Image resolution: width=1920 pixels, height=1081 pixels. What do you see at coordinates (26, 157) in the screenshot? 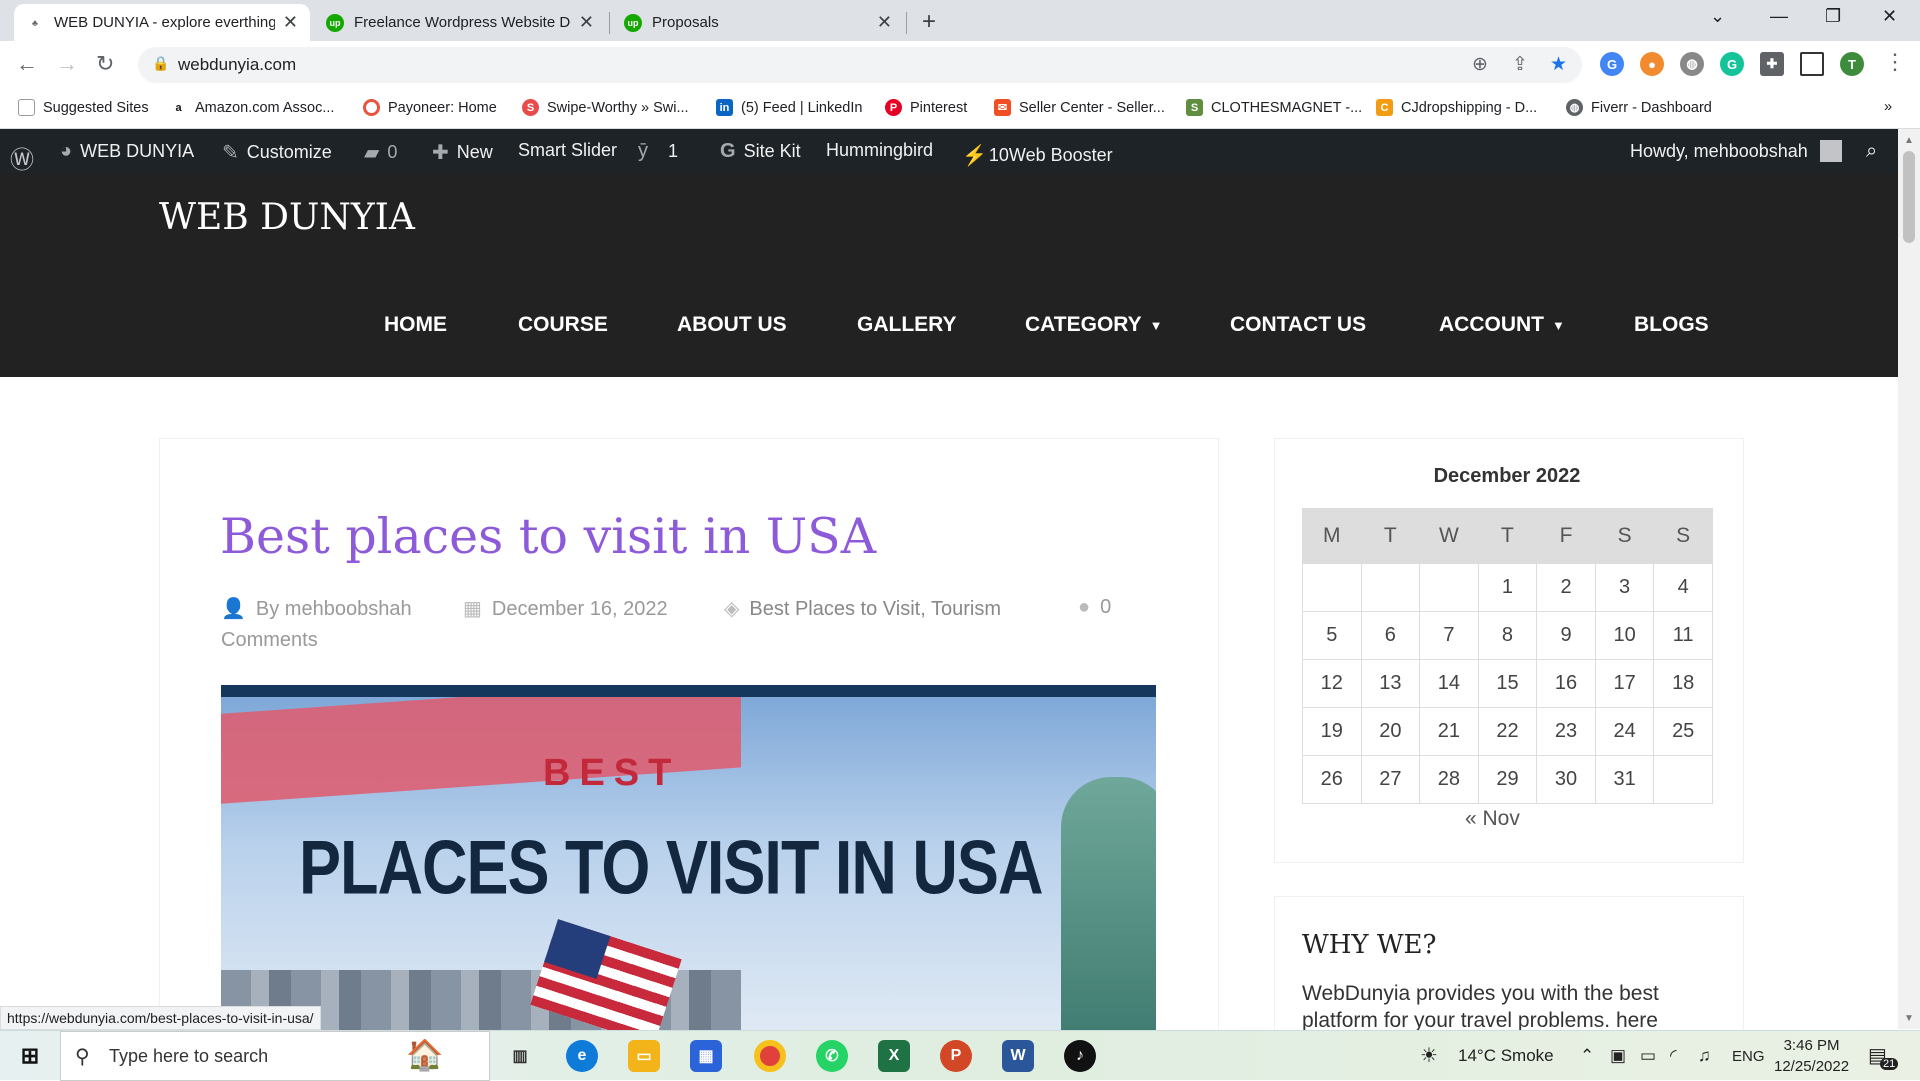
I see `wp-logo-button: Ⓦ` at bounding box center [26, 157].